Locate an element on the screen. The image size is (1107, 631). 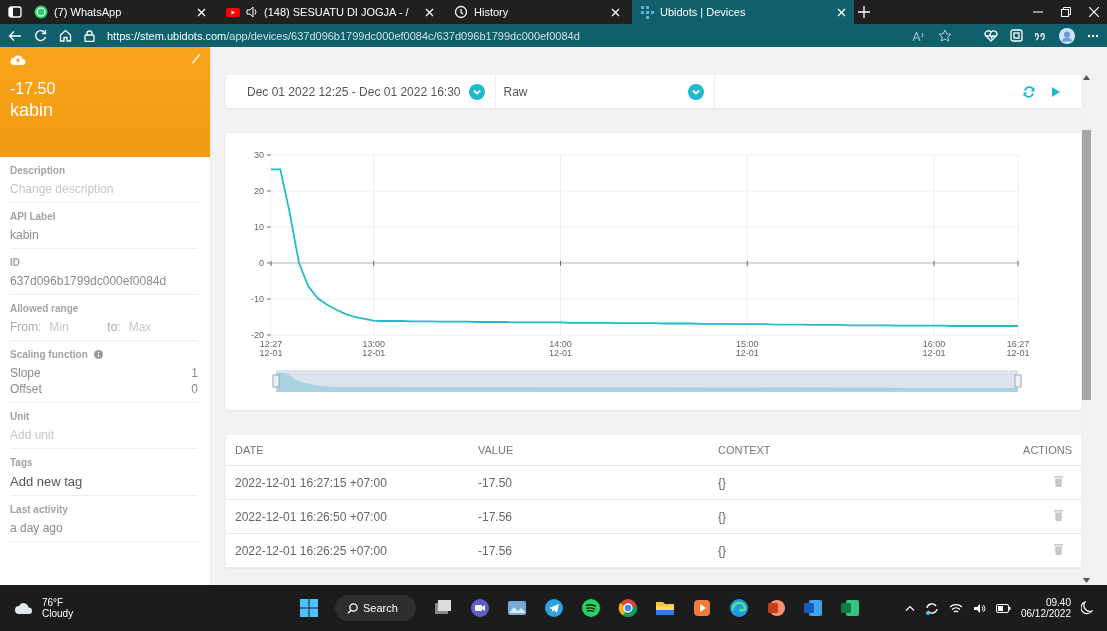
scaling-value: 0 is located at coordinates (194, 389).